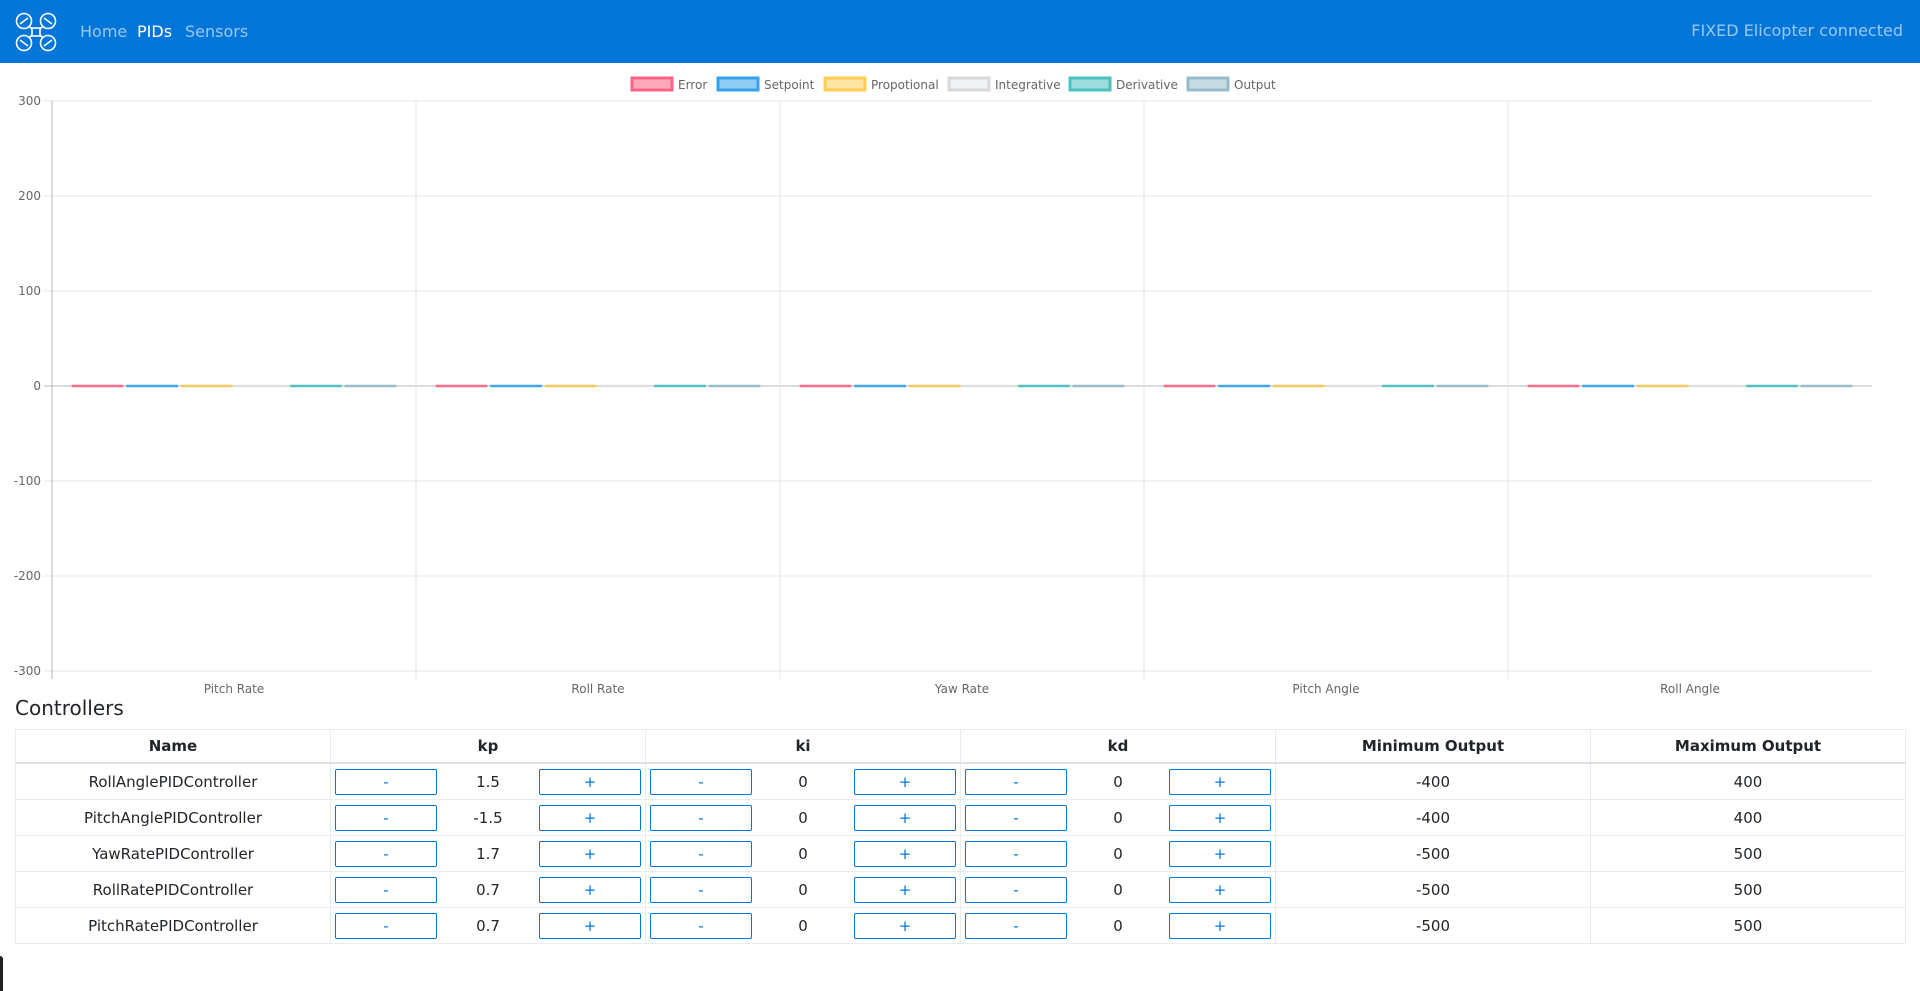  What do you see at coordinates (1690, 689) in the screenshot?
I see `x-tick-label: Roll Angle` at bounding box center [1690, 689].